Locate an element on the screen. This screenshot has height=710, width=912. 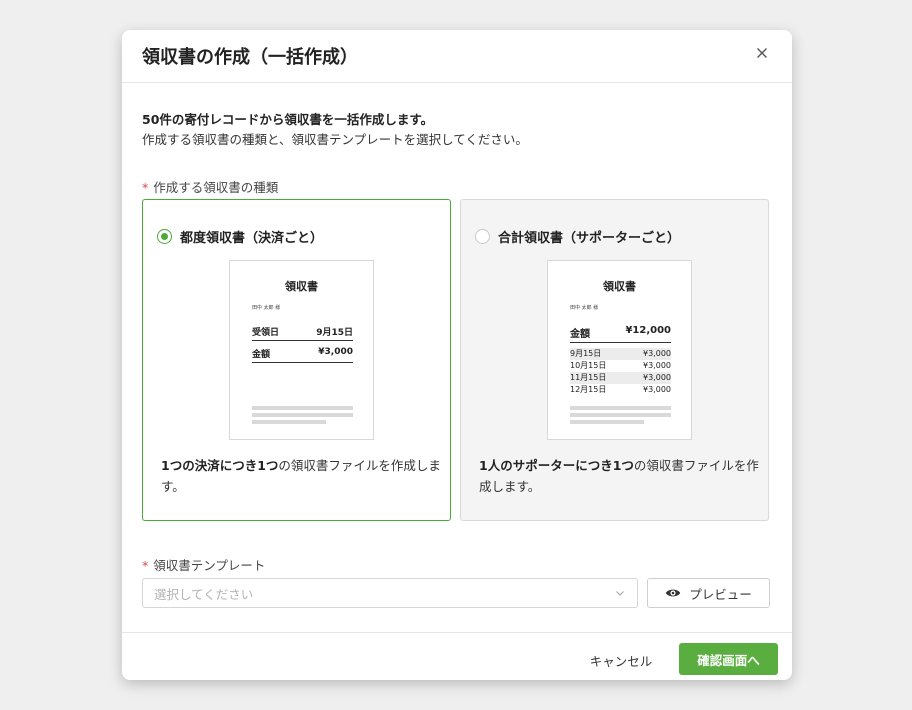
dialog-footer: キャンセル 確認画面へ is located at coordinates (457, 656).